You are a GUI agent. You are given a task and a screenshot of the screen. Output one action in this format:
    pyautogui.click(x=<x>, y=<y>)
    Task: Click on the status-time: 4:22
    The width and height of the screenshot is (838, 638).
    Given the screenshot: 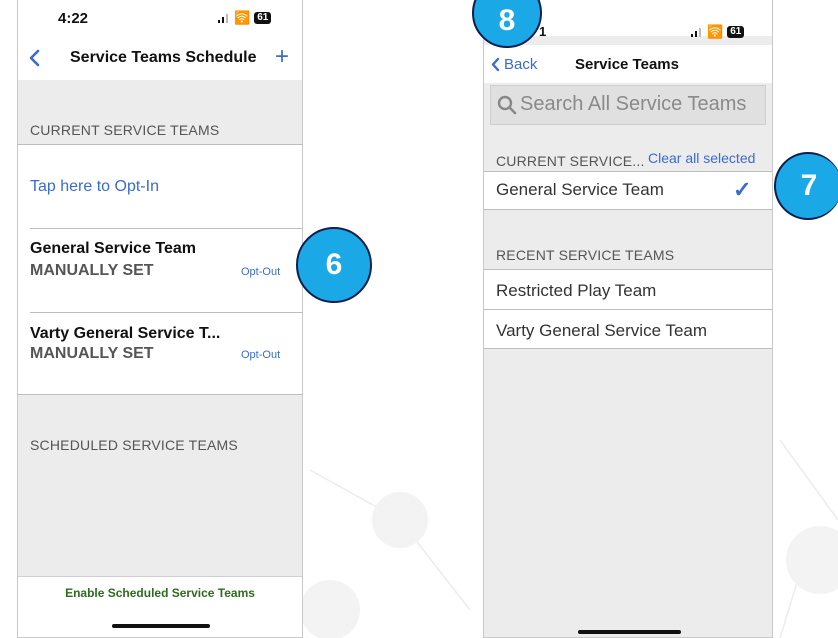 What is the action you would take?
    pyautogui.click(x=73, y=18)
    